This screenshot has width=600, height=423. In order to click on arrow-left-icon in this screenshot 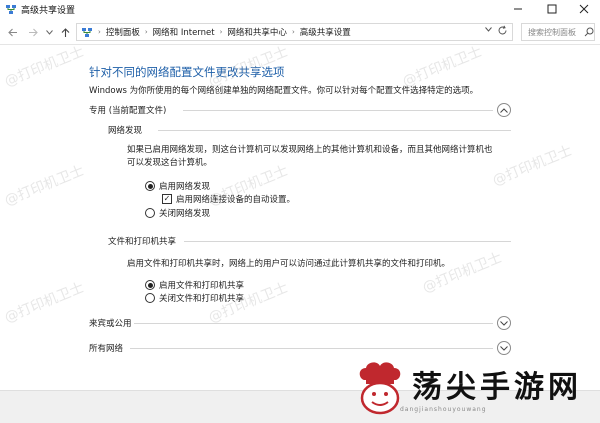, I will do `click(12, 32)`.